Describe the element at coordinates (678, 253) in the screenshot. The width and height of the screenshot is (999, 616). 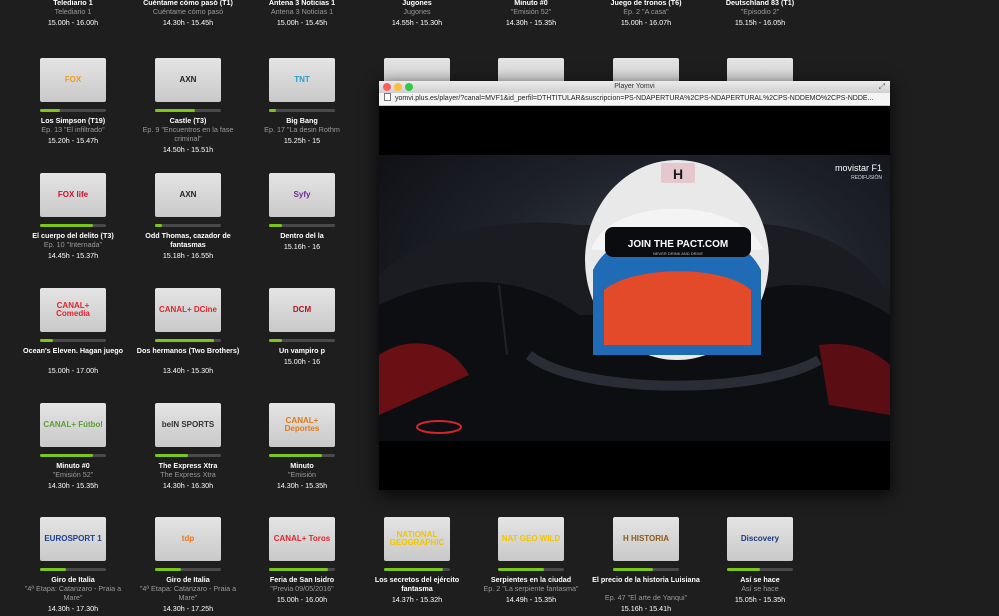
I see `helmet-subtext: NEVER DRINK AND DRIVE` at that location.